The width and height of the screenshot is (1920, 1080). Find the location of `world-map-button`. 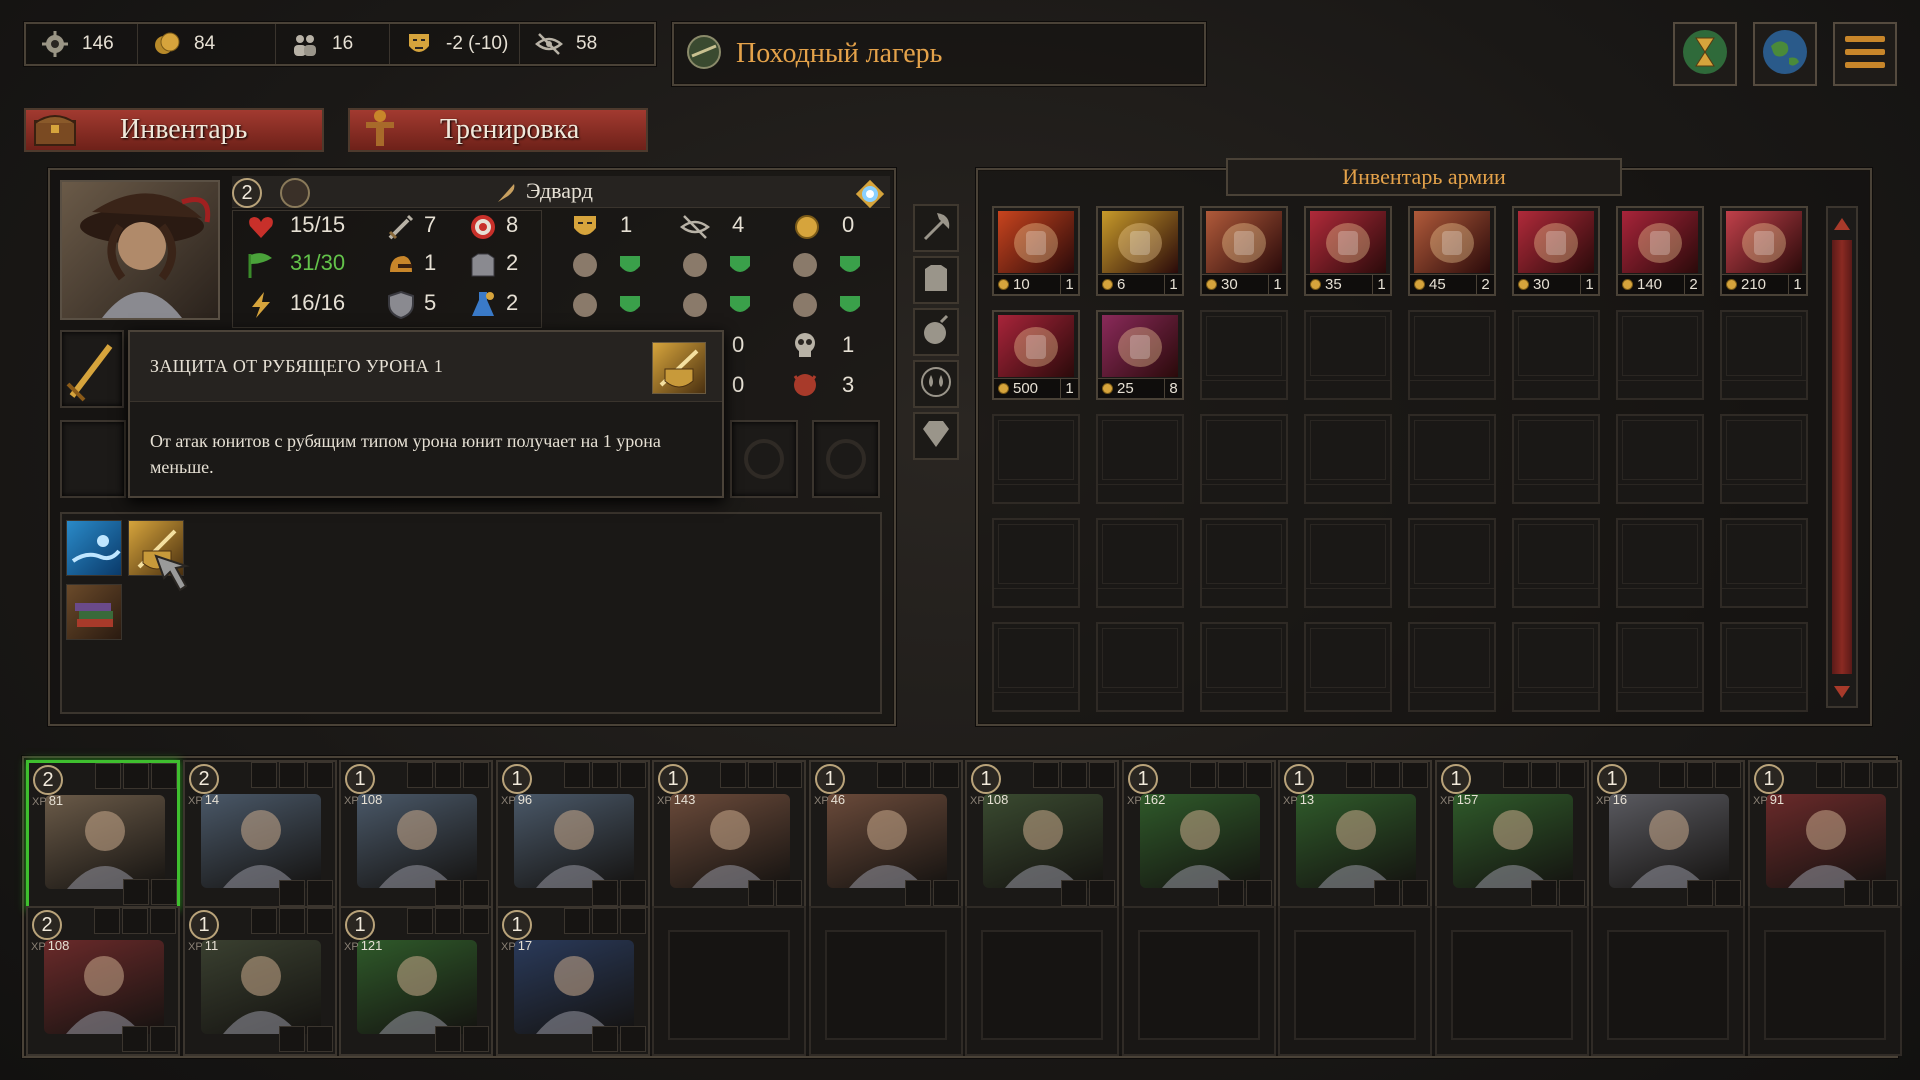

world-map-button is located at coordinates (1785, 54).